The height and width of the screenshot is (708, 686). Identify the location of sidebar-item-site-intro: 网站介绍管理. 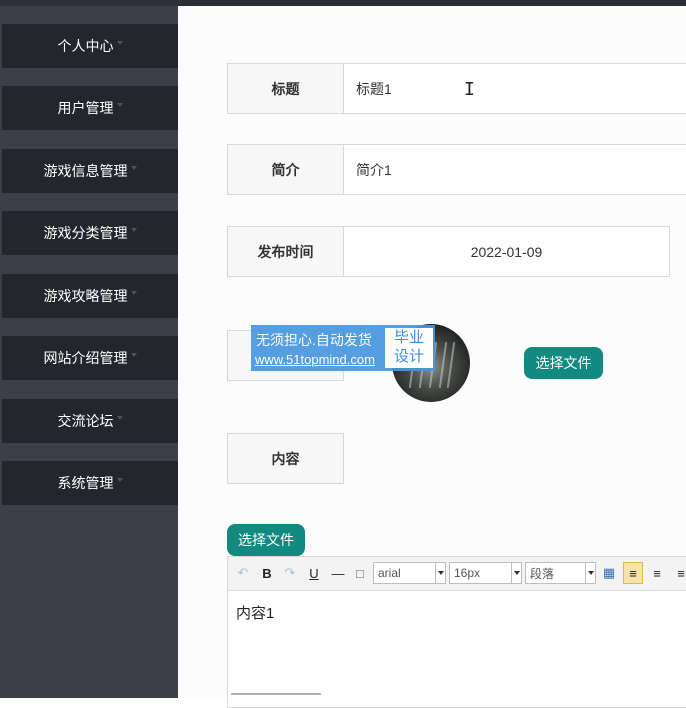
(90, 358).